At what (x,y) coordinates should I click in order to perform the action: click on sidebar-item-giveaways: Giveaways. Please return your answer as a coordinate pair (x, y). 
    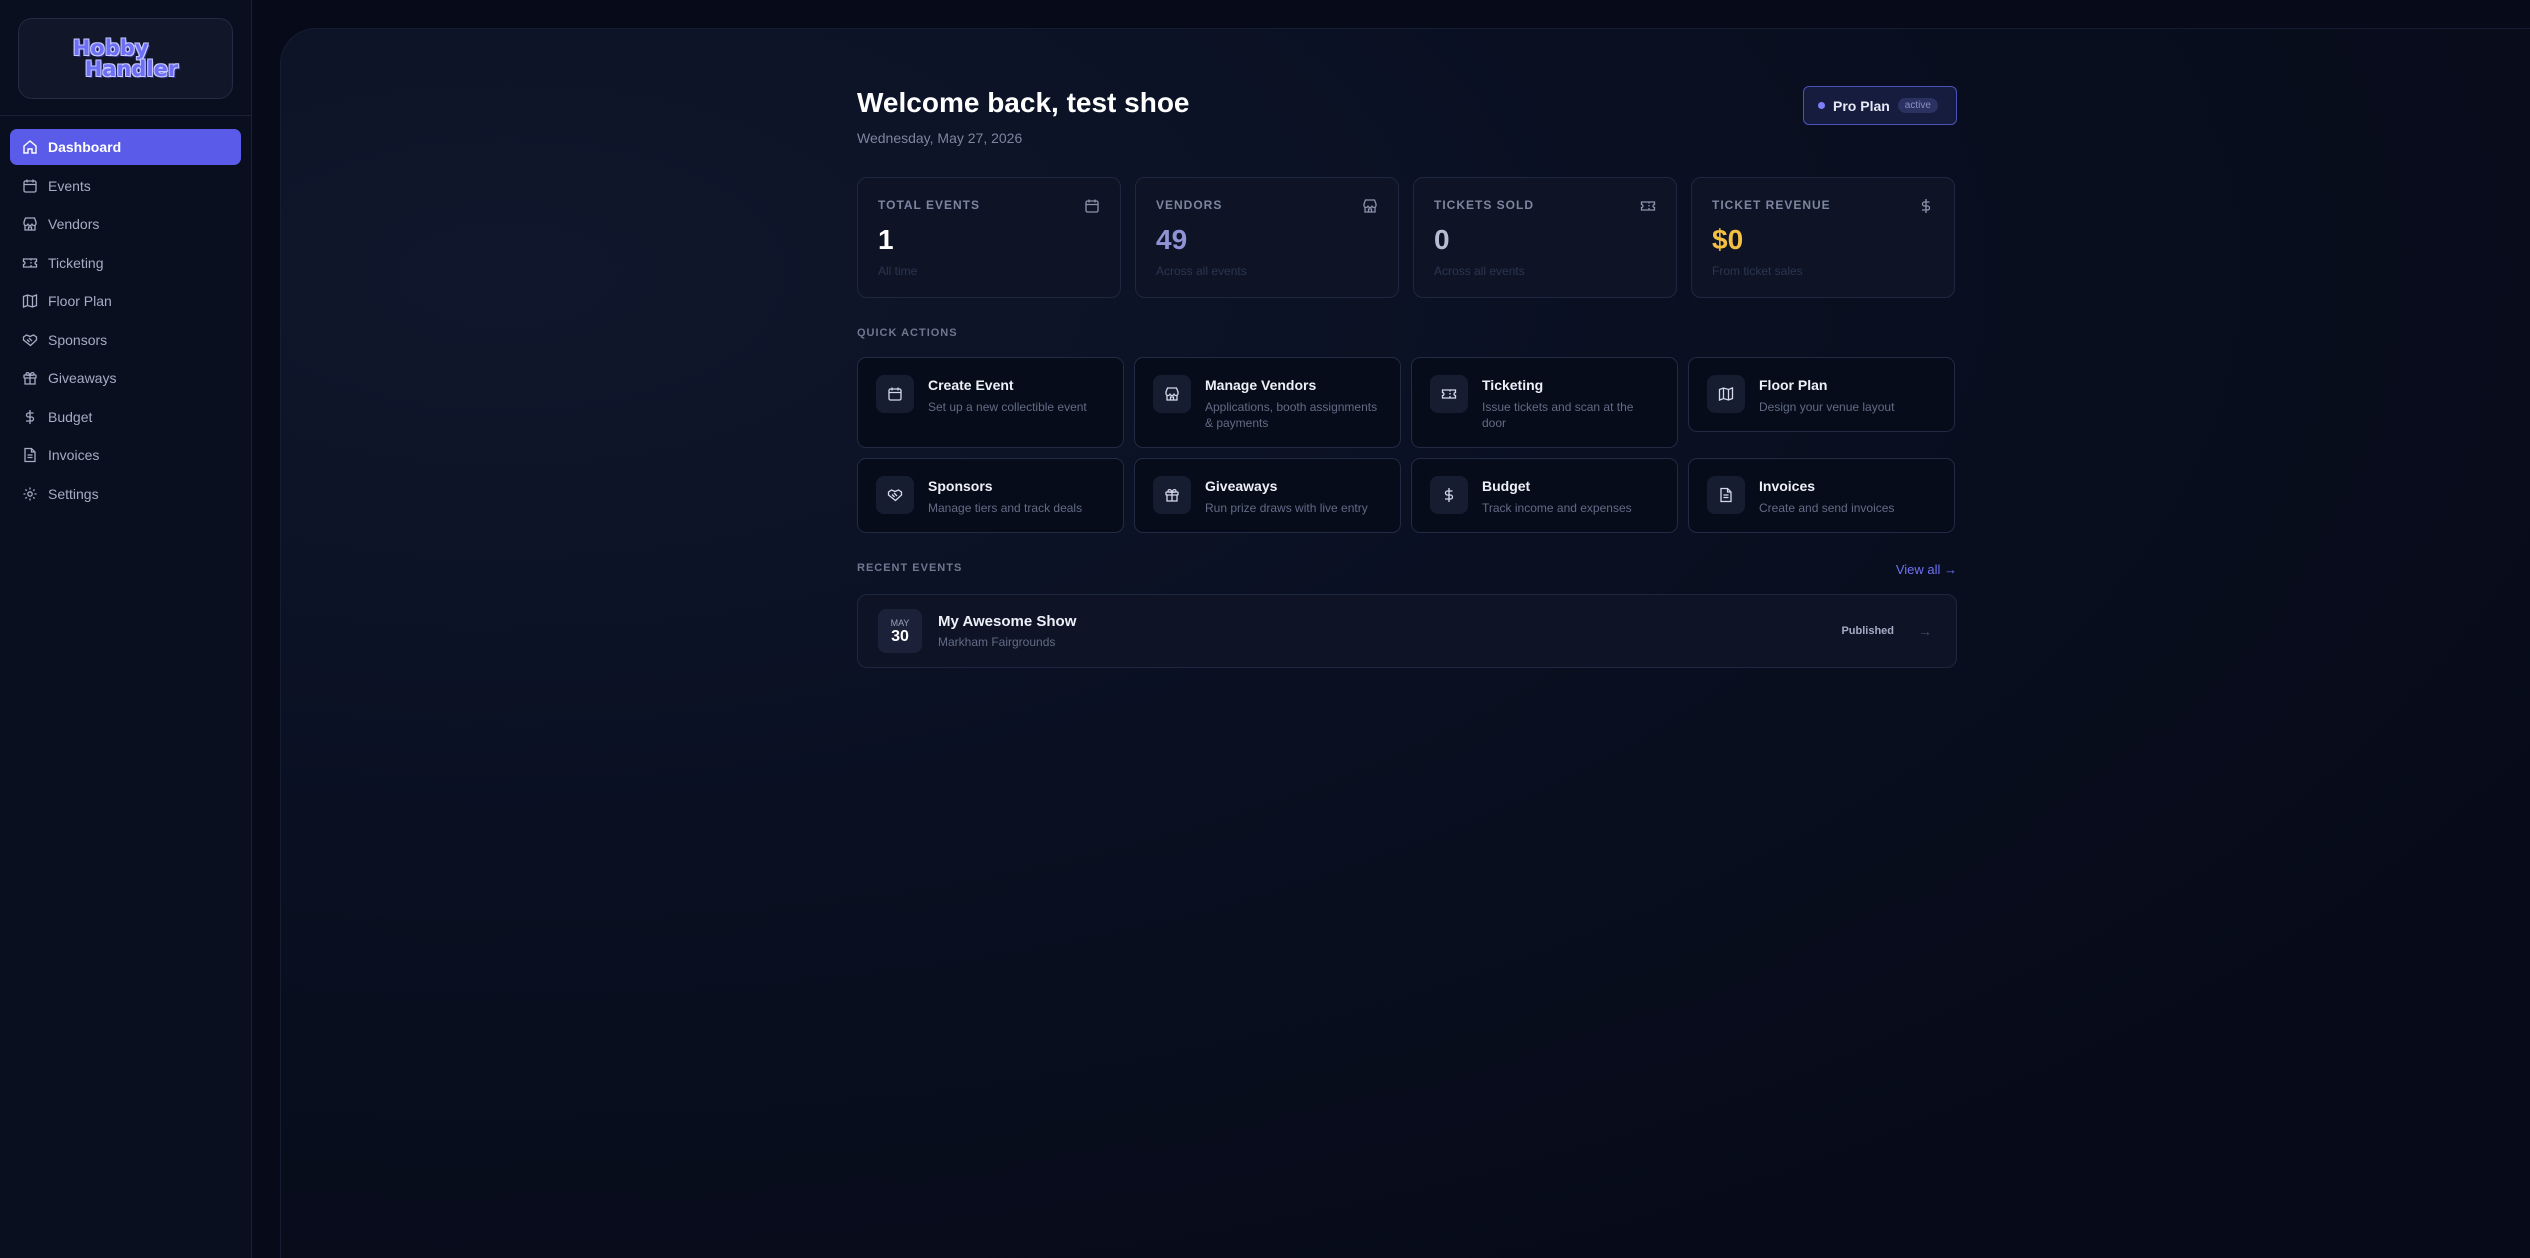
    Looking at the image, I should click on (125, 378).